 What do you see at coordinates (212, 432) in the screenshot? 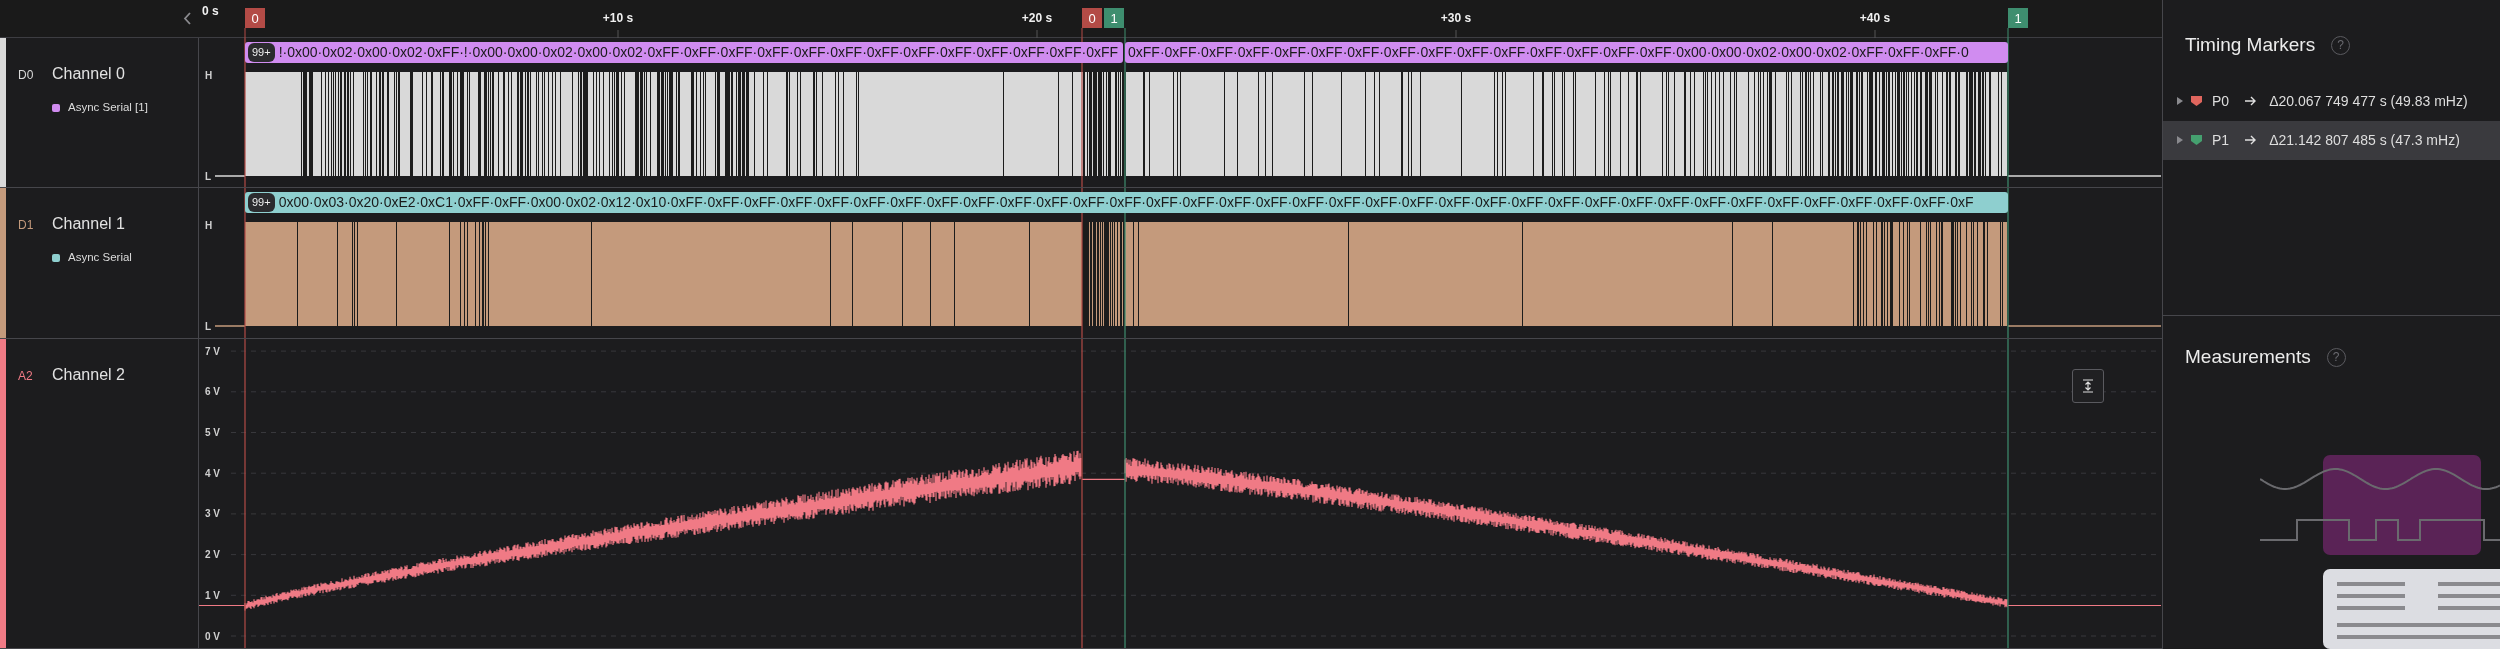
I see `voltage-label: 5 V` at bounding box center [212, 432].